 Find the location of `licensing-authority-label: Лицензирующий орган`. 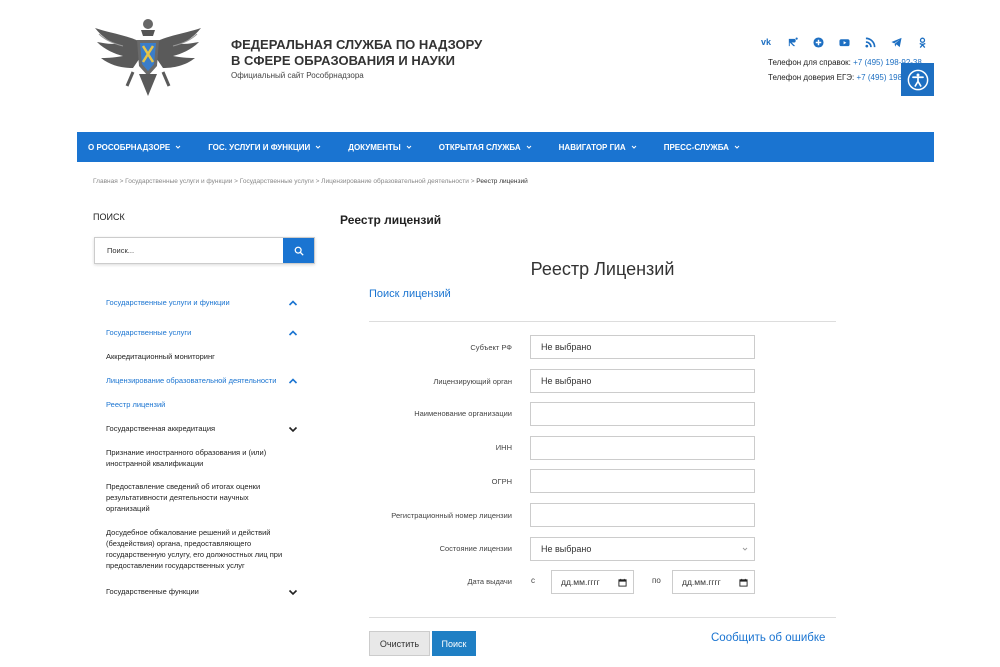

licensing-authority-label: Лицензирующий орган is located at coordinates (472, 381).